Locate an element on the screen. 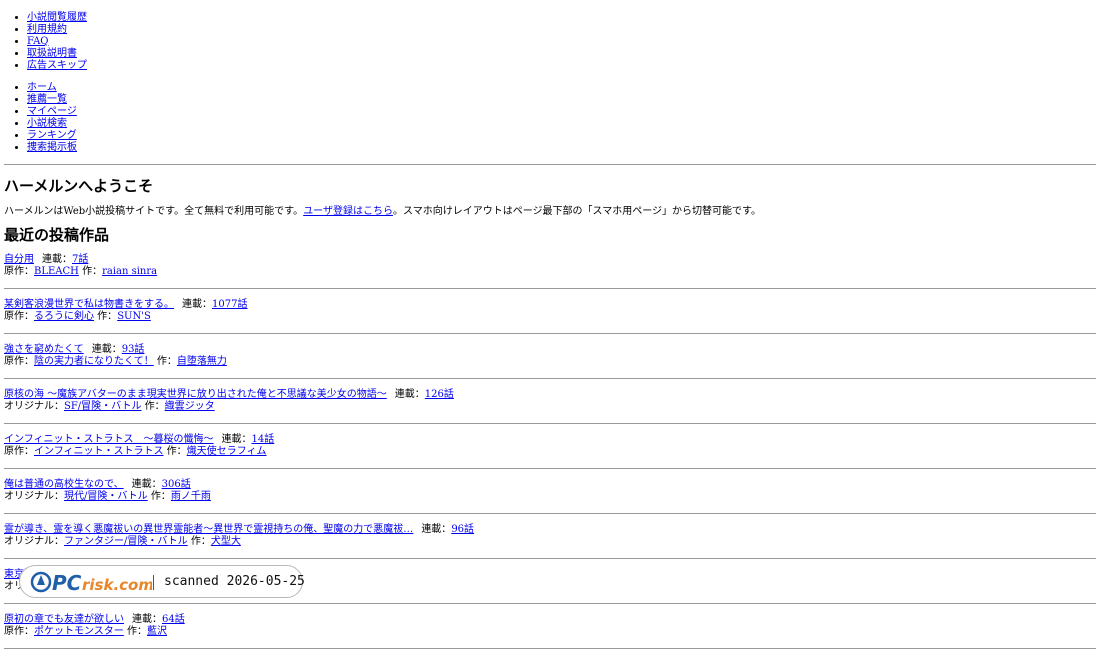  work-title-link: インフィニット・ストラトス ～暮桜の懺悔～ is located at coordinates (109, 439).